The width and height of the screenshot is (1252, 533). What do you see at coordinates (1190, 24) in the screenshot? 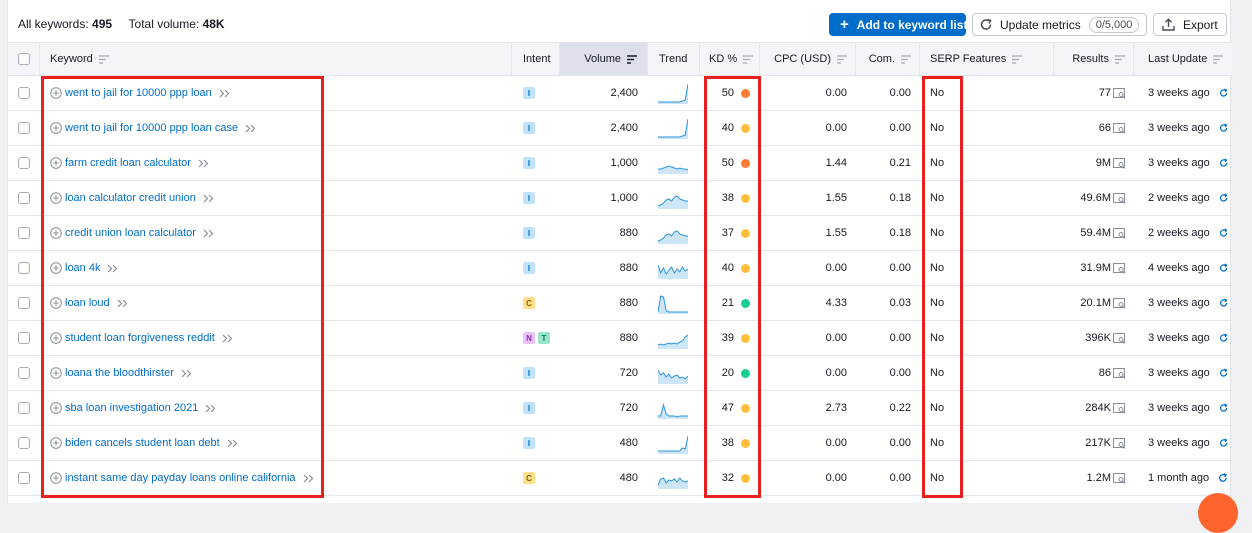
I see `export-button: Export` at bounding box center [1190, 24].